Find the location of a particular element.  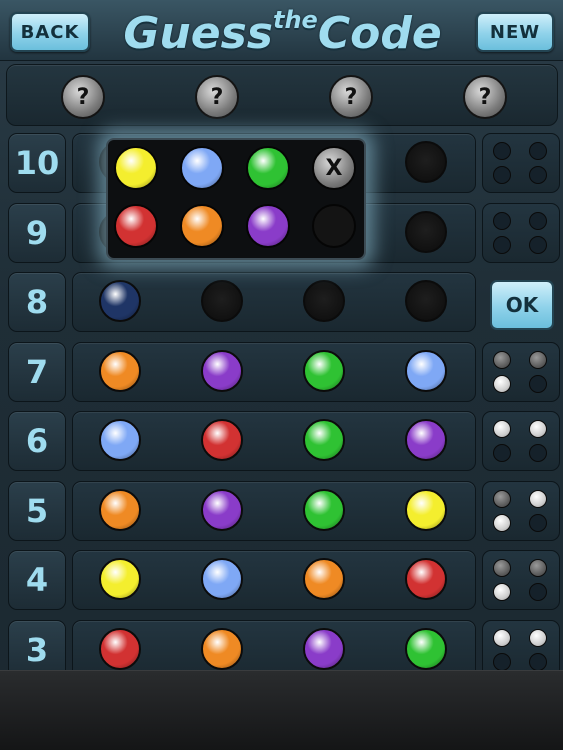

row-number: 5 is located at coordinates (37, 511).